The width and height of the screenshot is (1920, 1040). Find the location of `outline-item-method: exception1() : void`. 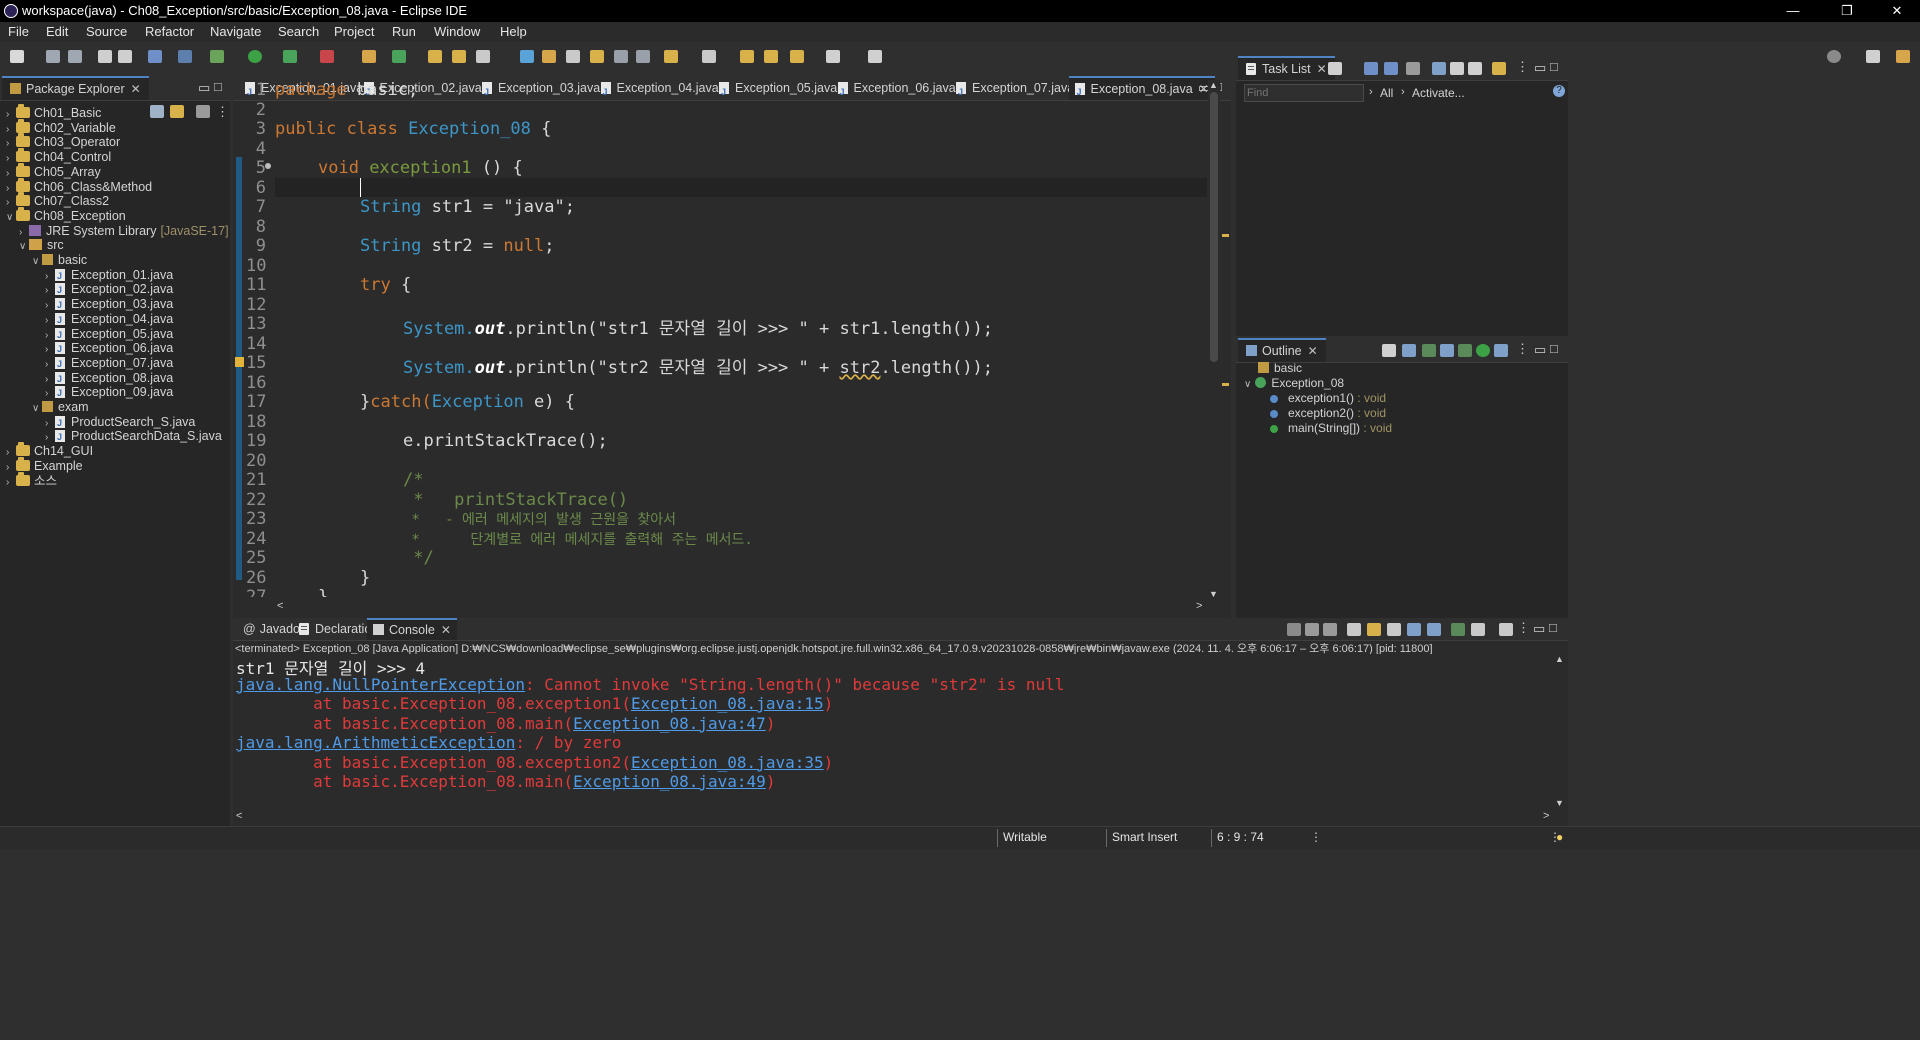

outline-item-method: exception1() : void is located at coordinates (1328, 398).